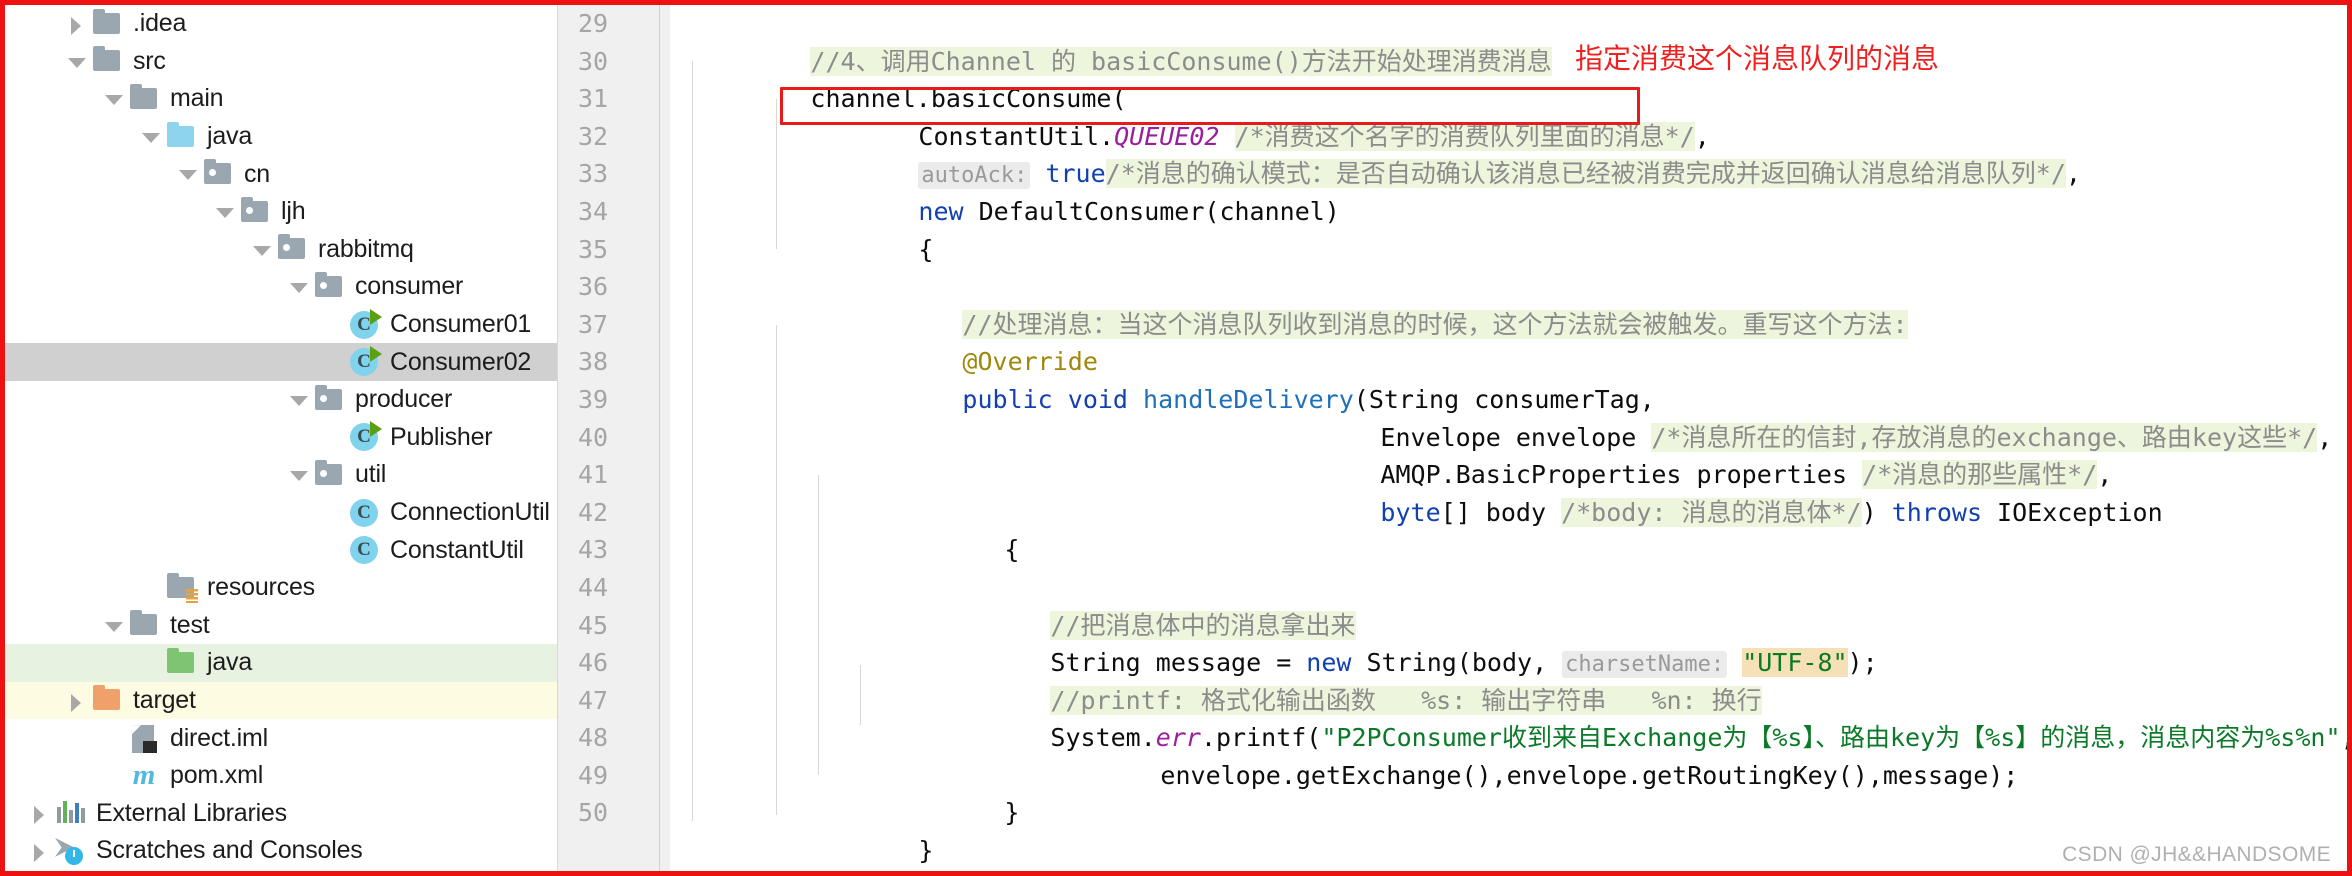  What do you see at coordinates (614, 400) in the screenshot?
I see `gutter-line-number: 39` at bounding box center [614, 400].